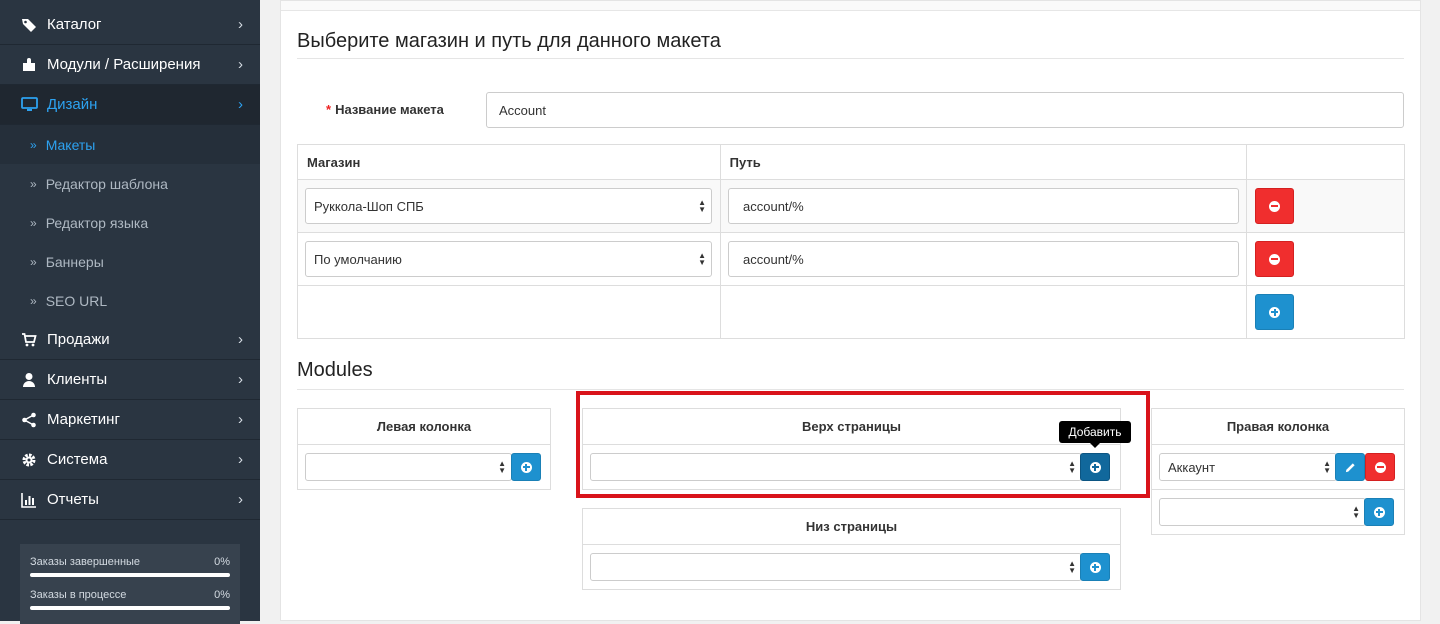 The height and width of the screenshot is (624, 1440). I want to click on sidebar-item-label: Дизайн, so click(72, 104).